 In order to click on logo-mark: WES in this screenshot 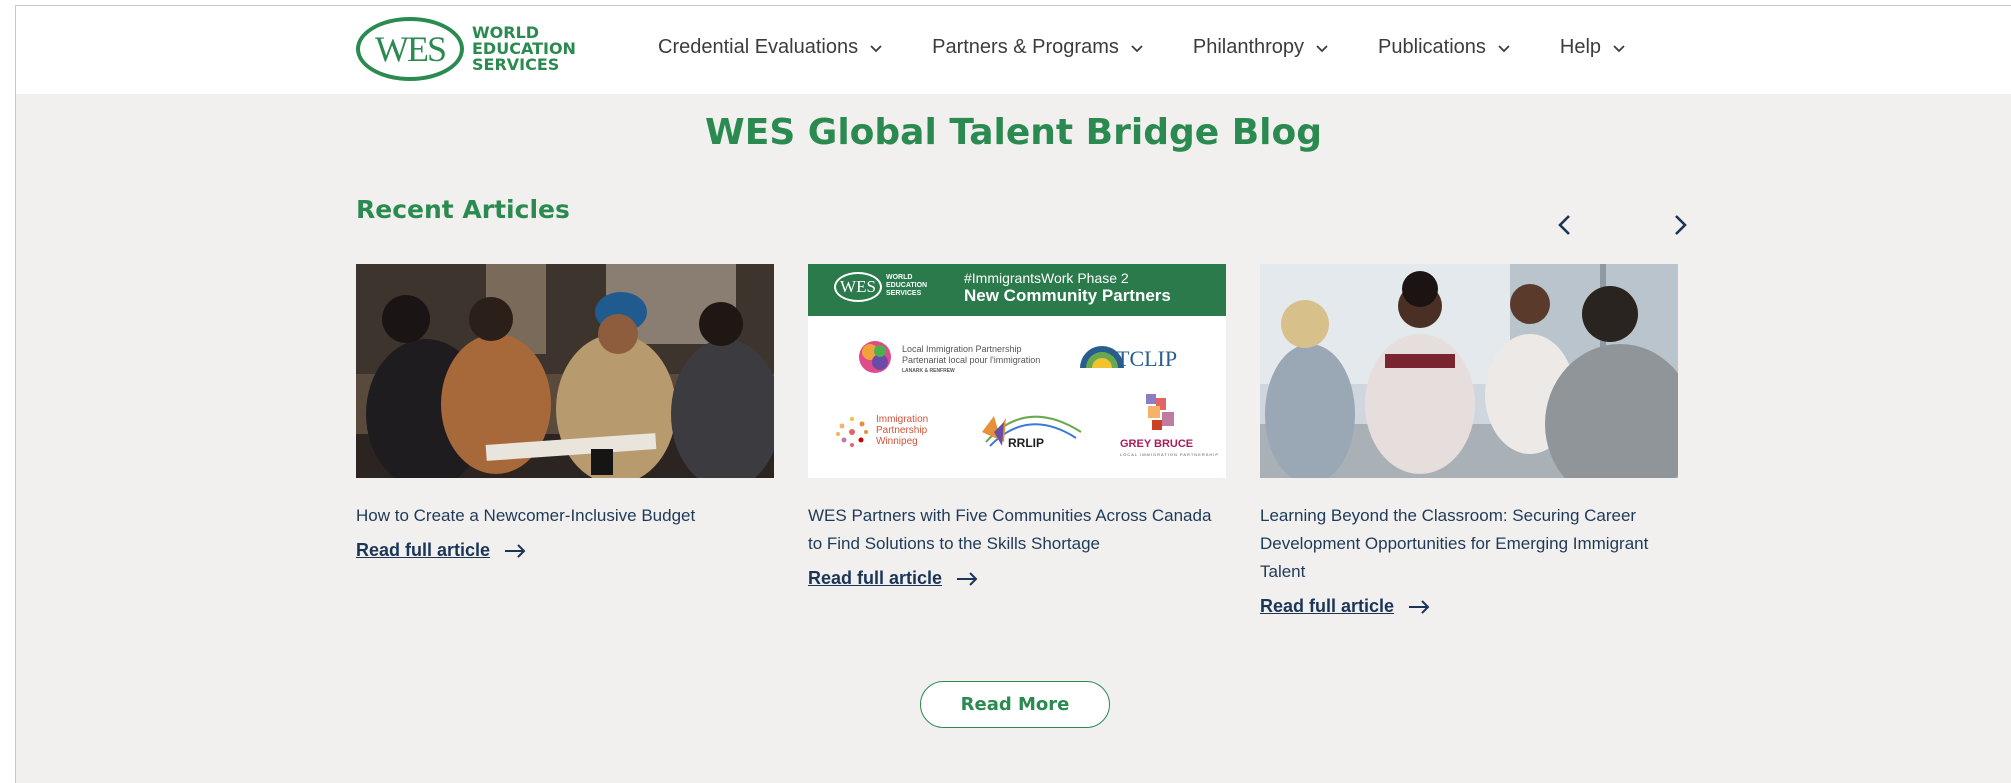, I will do `click(411, 49)`.